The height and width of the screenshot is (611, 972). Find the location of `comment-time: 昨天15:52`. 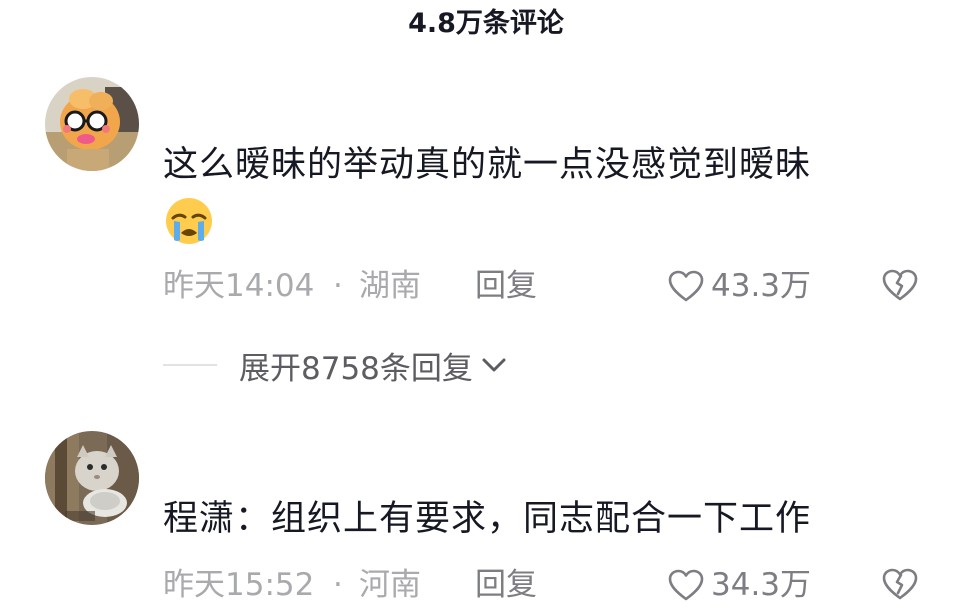

comment-time: 昨天15:52 is located at coordinates (239, 585).